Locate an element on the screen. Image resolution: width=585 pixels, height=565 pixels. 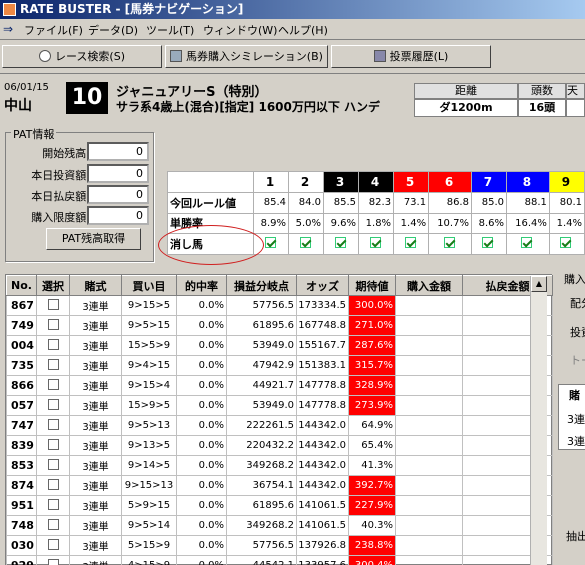
win-rate-cell: 5.0% is located at coordinates (306, 223).